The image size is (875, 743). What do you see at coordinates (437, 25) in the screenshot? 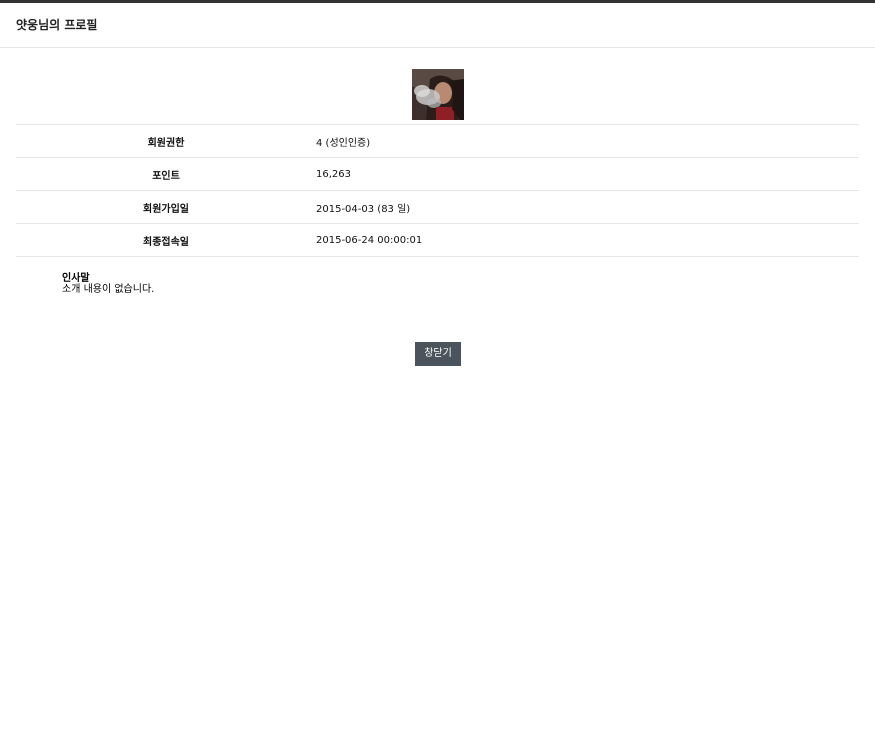
I see `page-header: 얏웅님의 프로필` at bounding box center [437, 25].